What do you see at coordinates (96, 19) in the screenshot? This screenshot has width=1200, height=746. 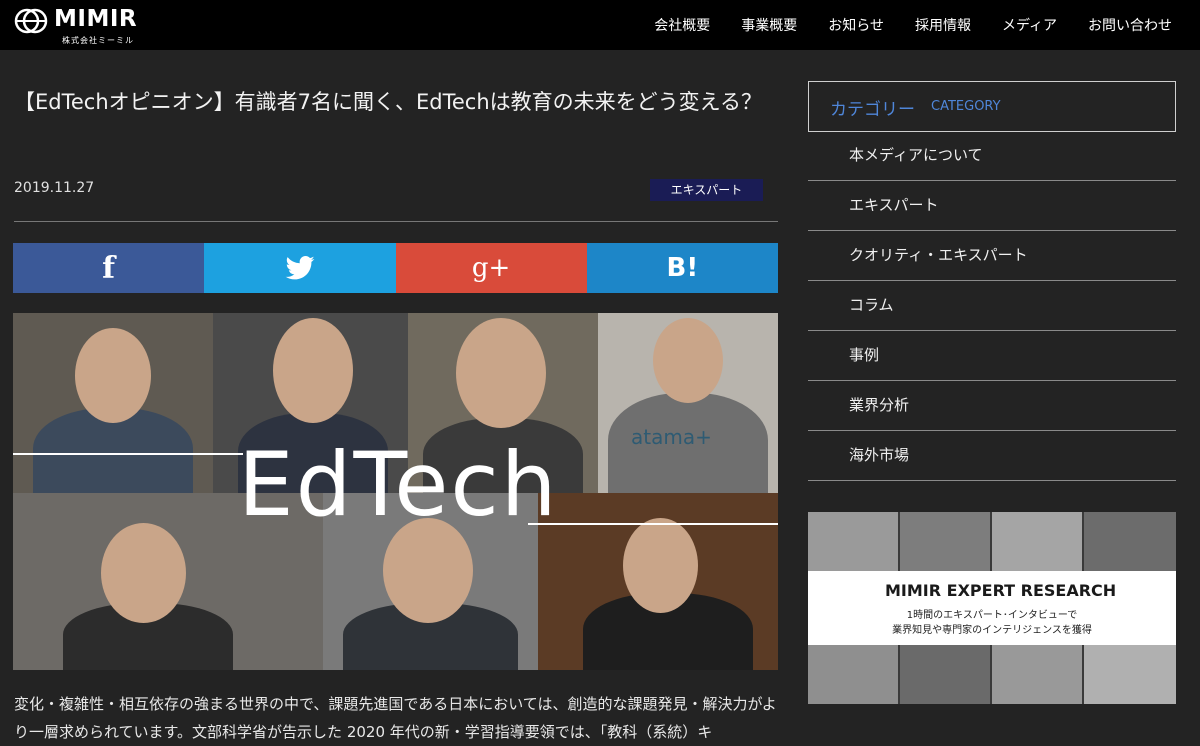 I see `logo-text: MIMIR` at bounding box center [96, 19].